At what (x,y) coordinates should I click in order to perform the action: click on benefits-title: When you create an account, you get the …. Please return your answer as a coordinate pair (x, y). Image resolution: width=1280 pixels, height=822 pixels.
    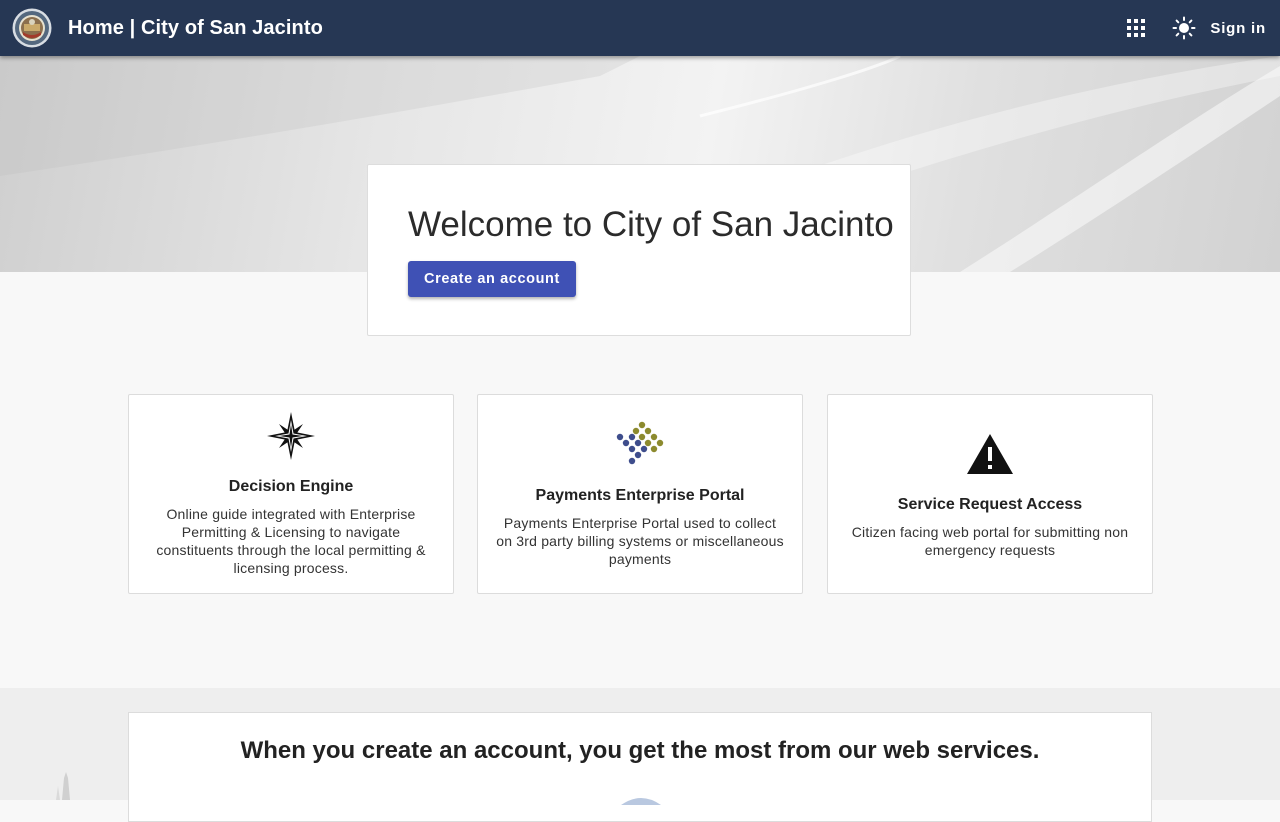
    Looking at the image, I should click on (640, 750).